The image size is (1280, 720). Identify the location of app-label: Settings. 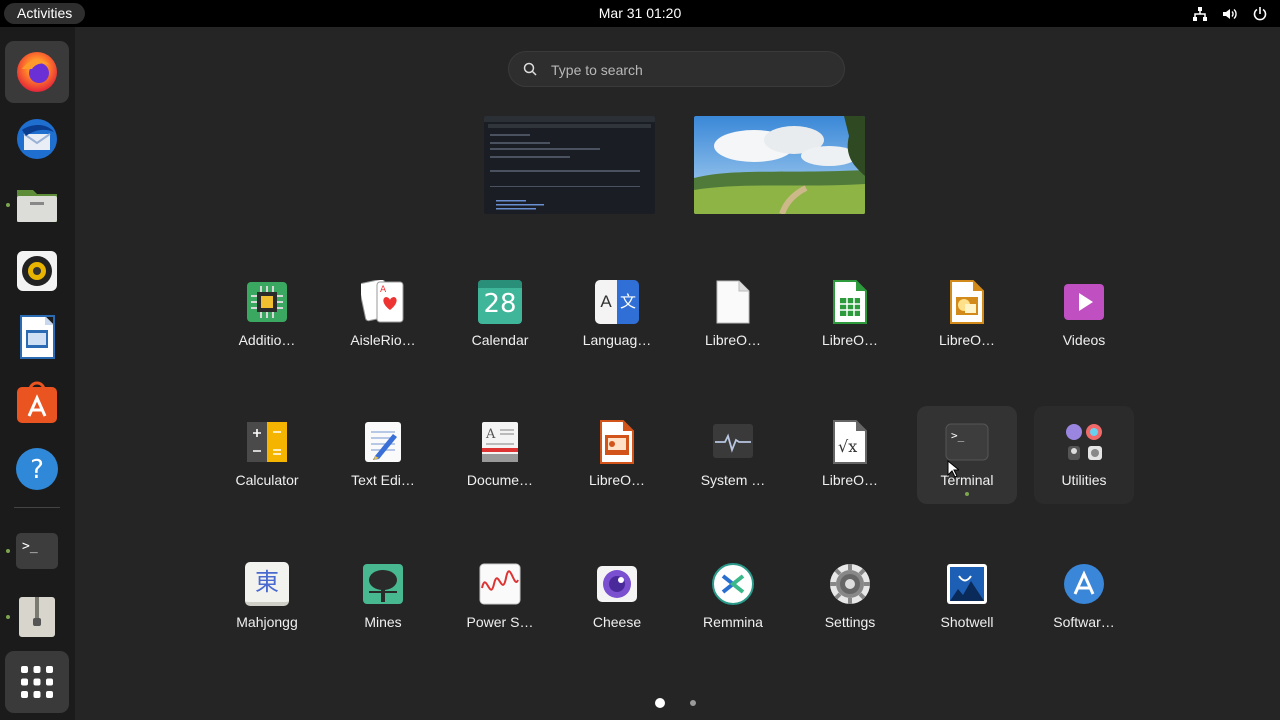
(850, 622).